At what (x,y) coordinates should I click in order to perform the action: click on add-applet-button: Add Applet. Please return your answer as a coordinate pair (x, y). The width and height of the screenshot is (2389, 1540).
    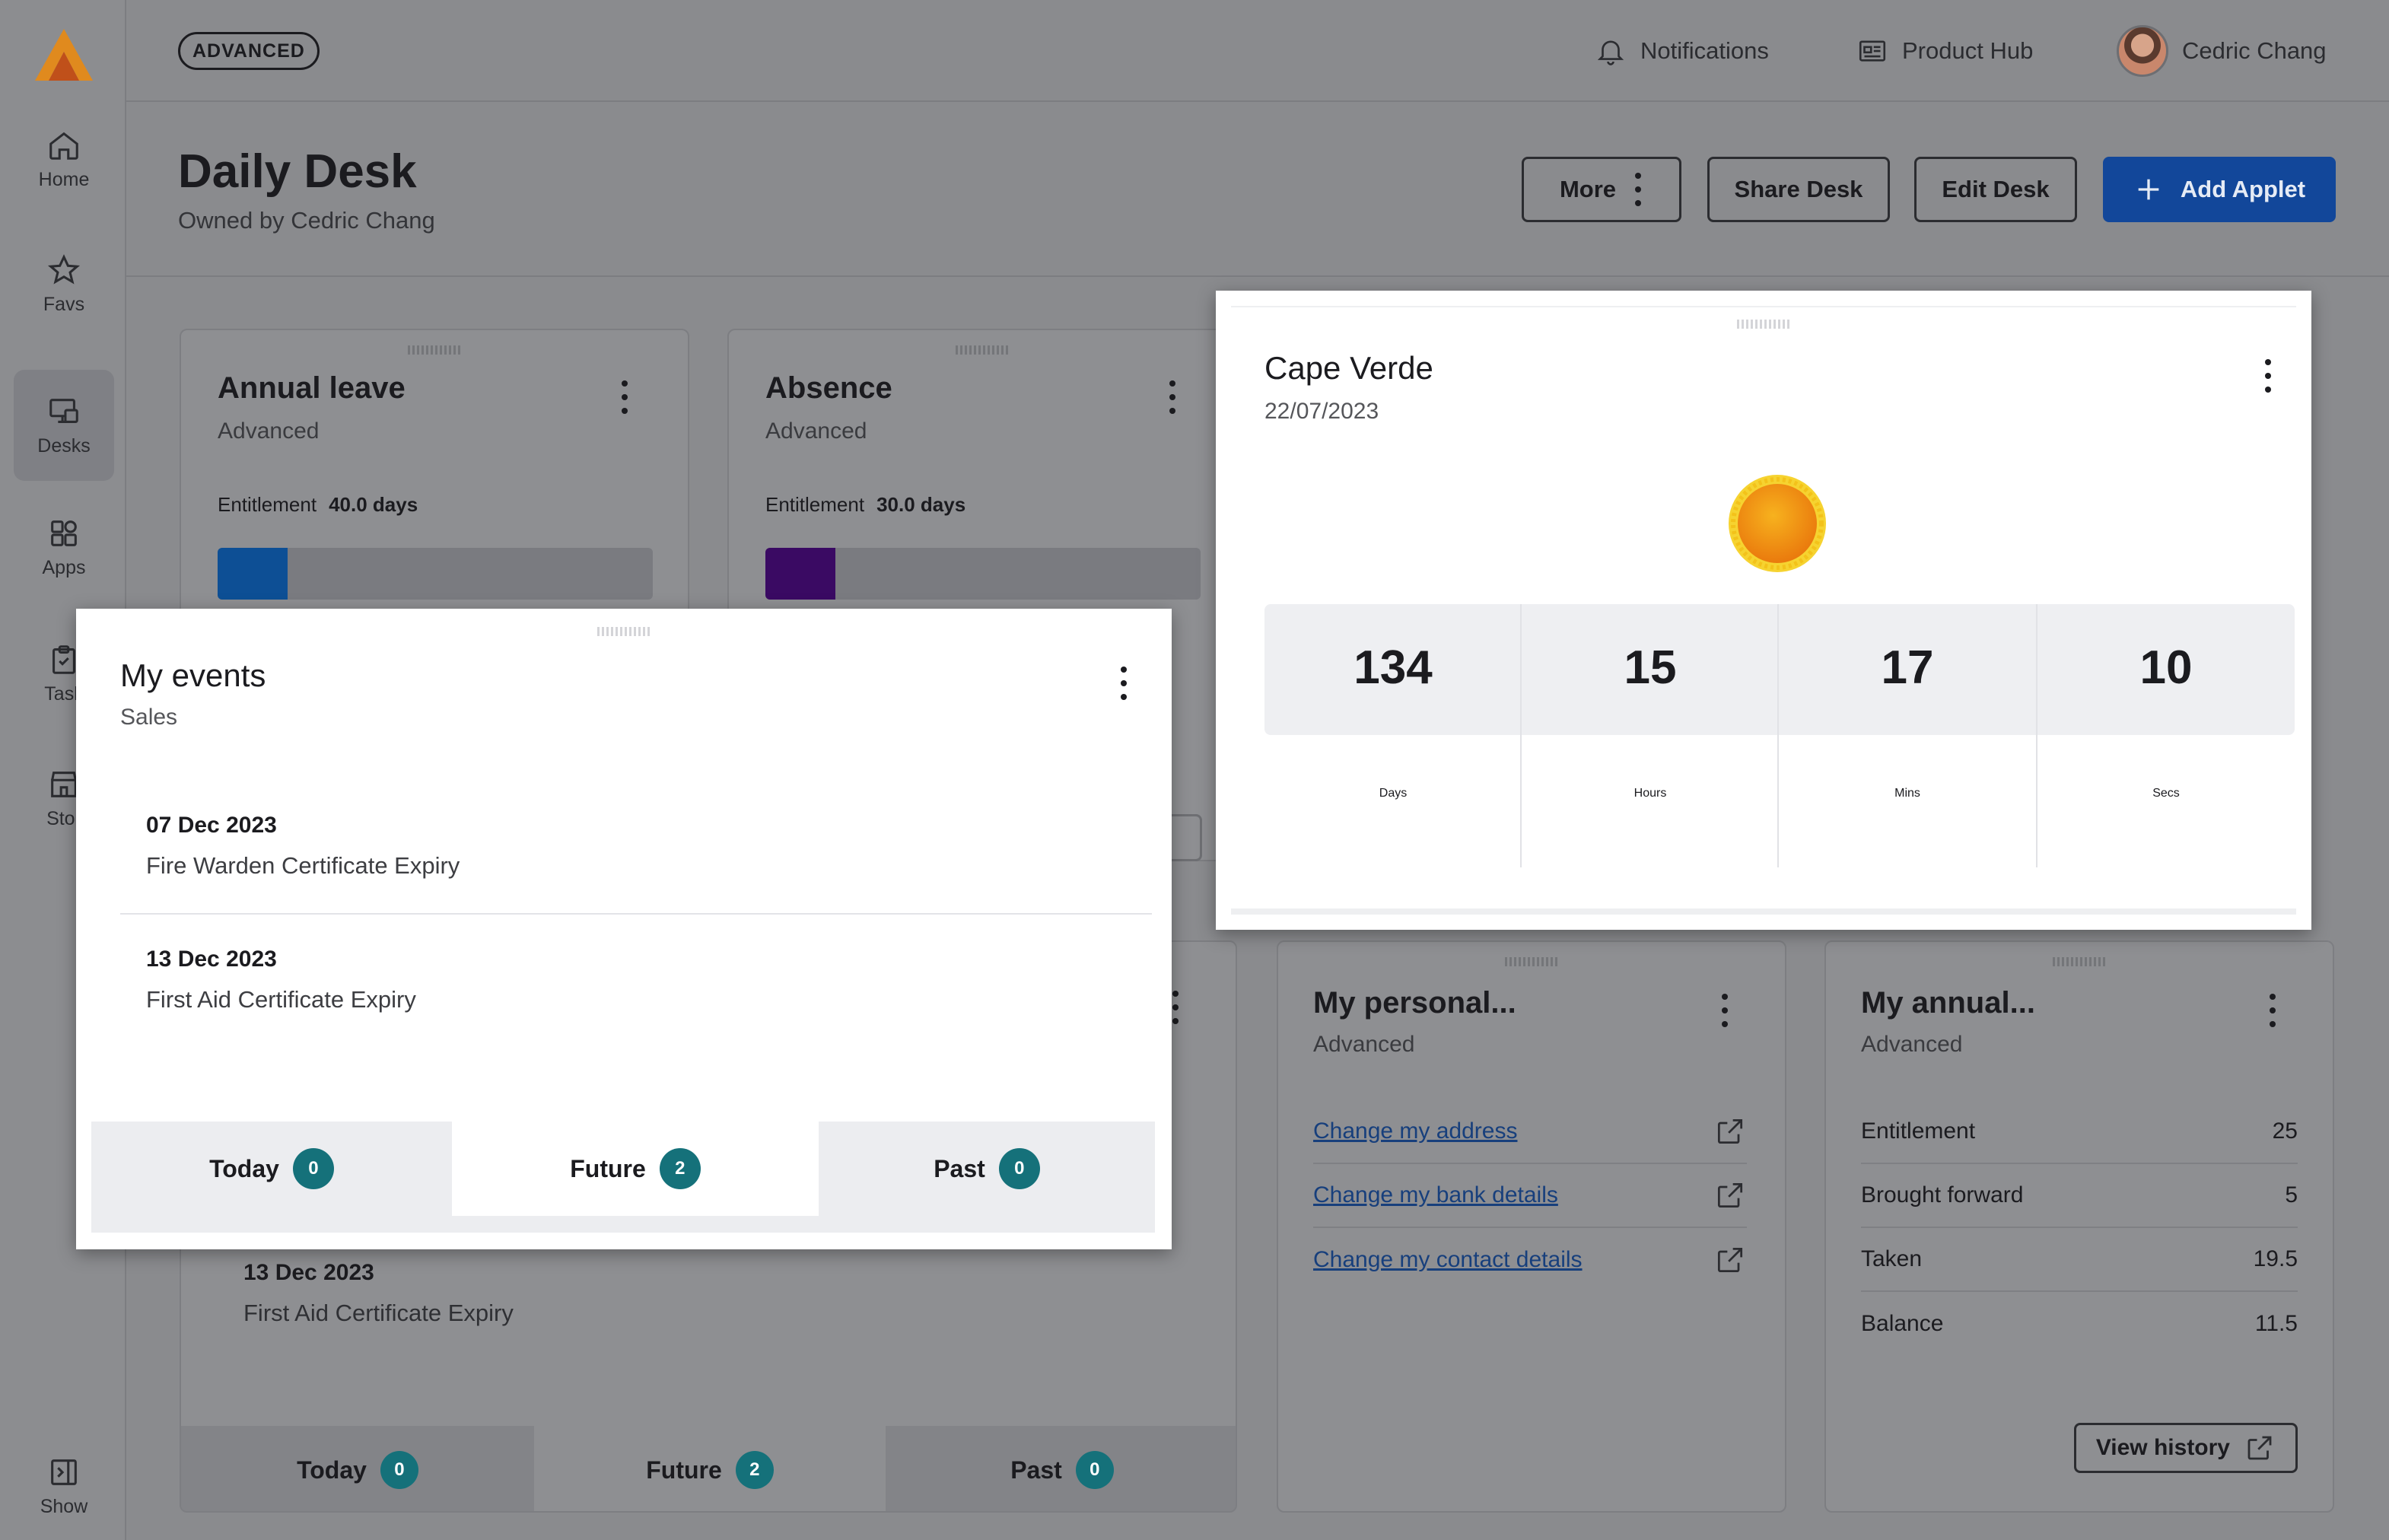
    Looking at the image, I should click on (2219, 189).